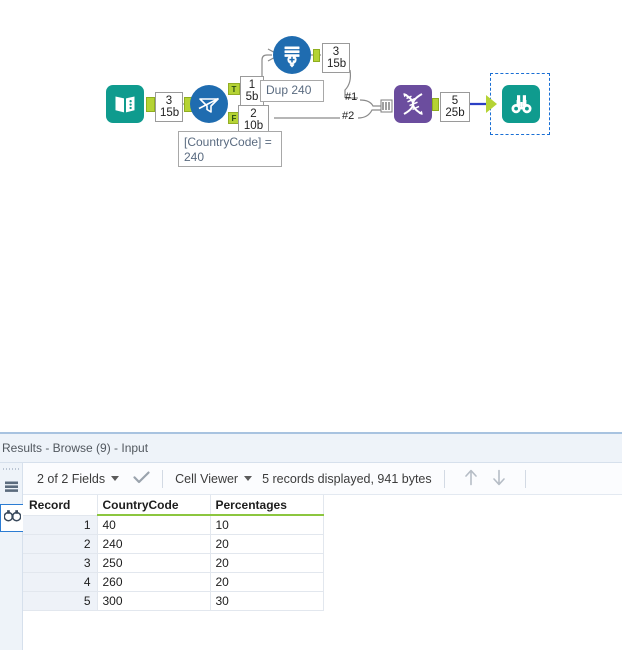 The height and width of the screenshot is (650, 622). I want to click on table-row: 2 240 20, so click(173, 544).